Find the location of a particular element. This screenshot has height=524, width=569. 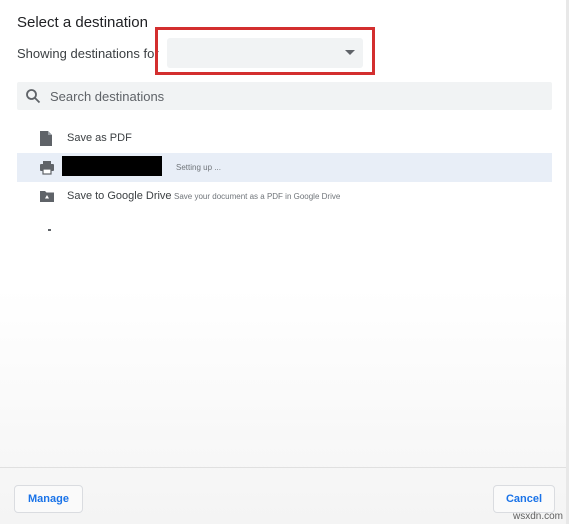

watermark-text: wsxdn.com is located at coordinates (537, 516).